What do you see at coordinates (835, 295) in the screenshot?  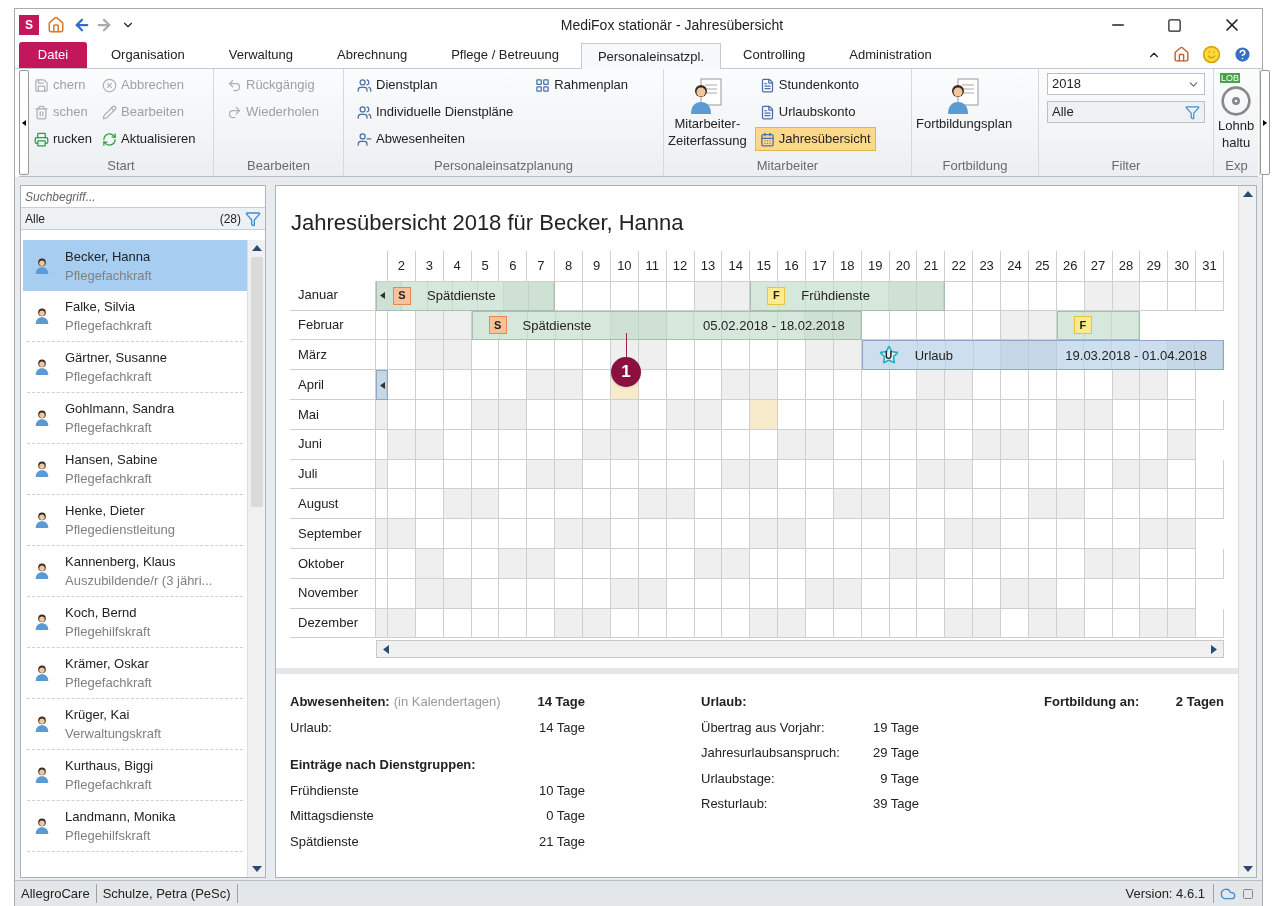 I see `bar-label: Frühdienste` at bounding box center [835, 295].